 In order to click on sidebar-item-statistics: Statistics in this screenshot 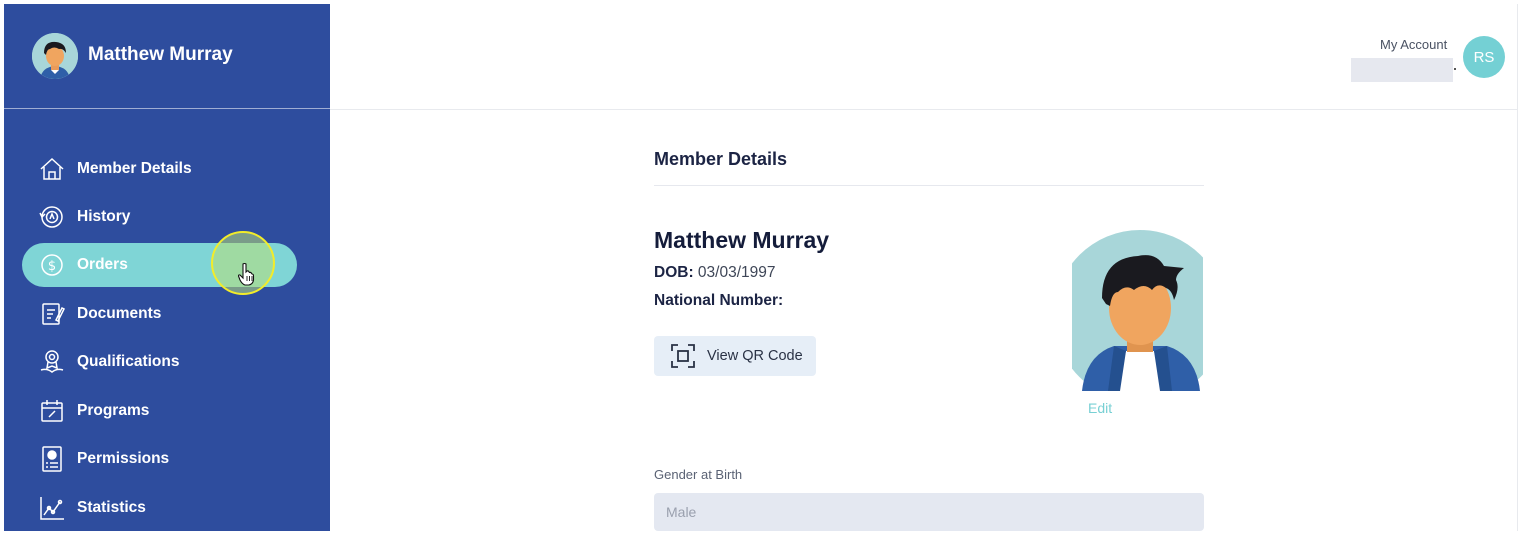, I will do `click(159, 508)`.